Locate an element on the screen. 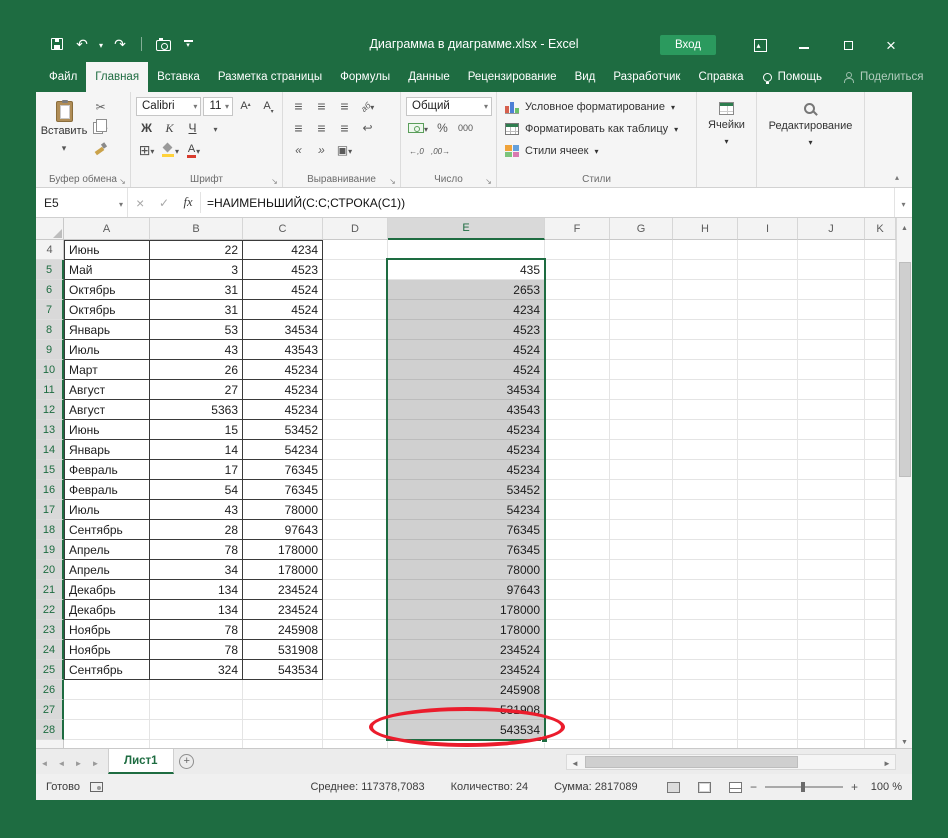  sheet-nav-last-button is located at coordinates (95, 761).